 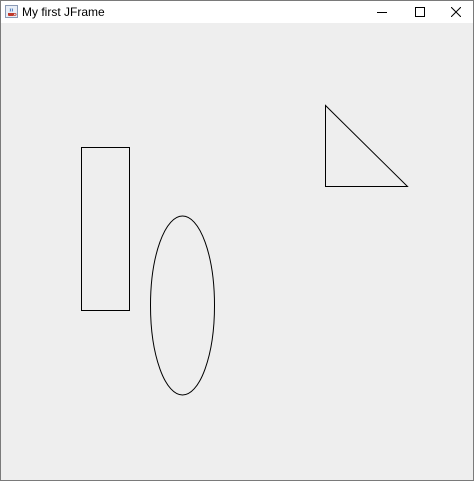 I want to click on minimize-icon, so click(x=382, y=12).